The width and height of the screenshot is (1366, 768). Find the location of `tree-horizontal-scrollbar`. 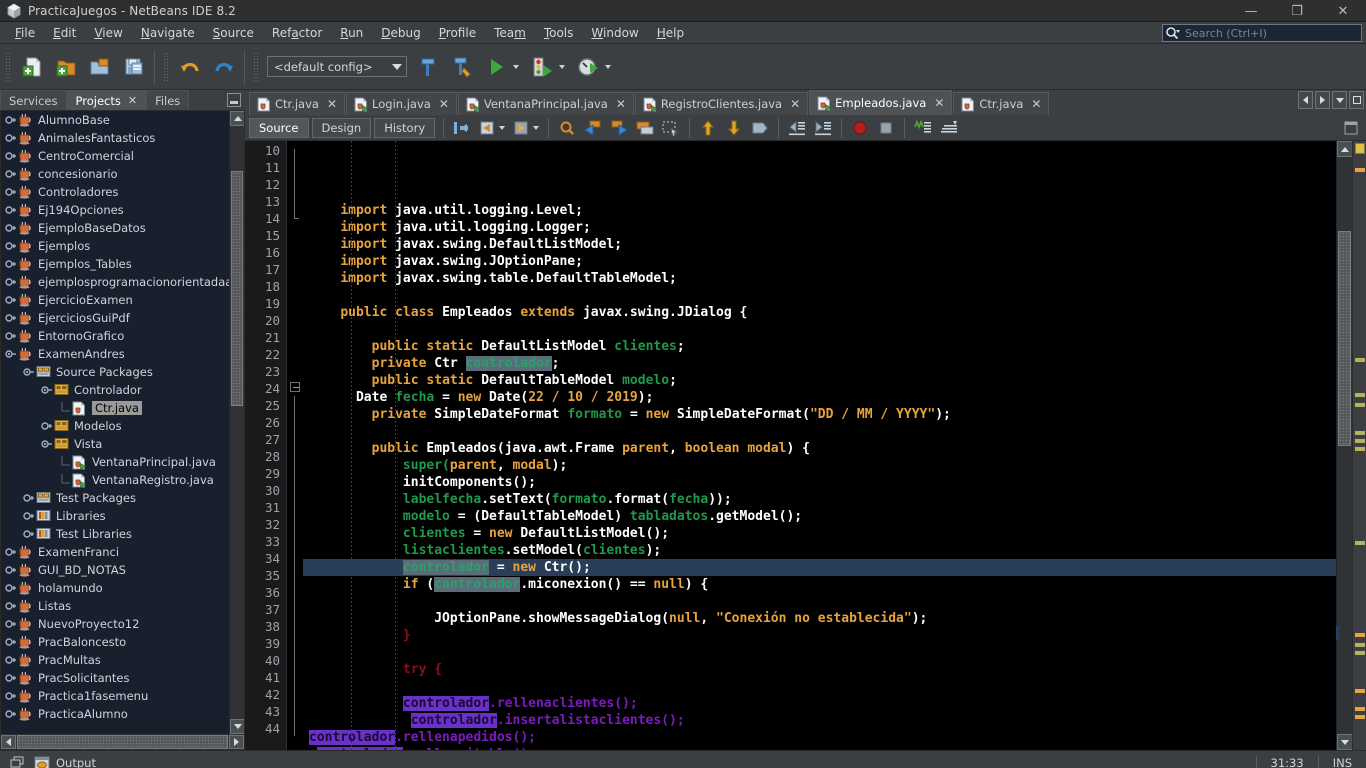

tree-horizontal-scrollbar is located at coordinates (122, 741).